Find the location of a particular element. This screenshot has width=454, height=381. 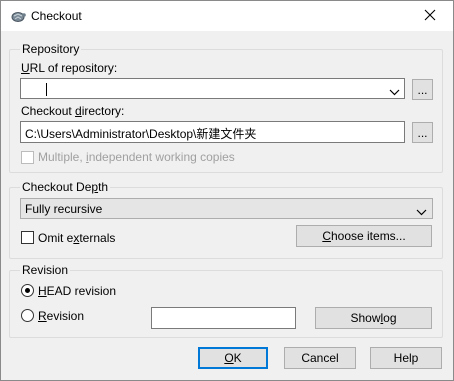

head-revision-radio is located at coordinates (27, 290).